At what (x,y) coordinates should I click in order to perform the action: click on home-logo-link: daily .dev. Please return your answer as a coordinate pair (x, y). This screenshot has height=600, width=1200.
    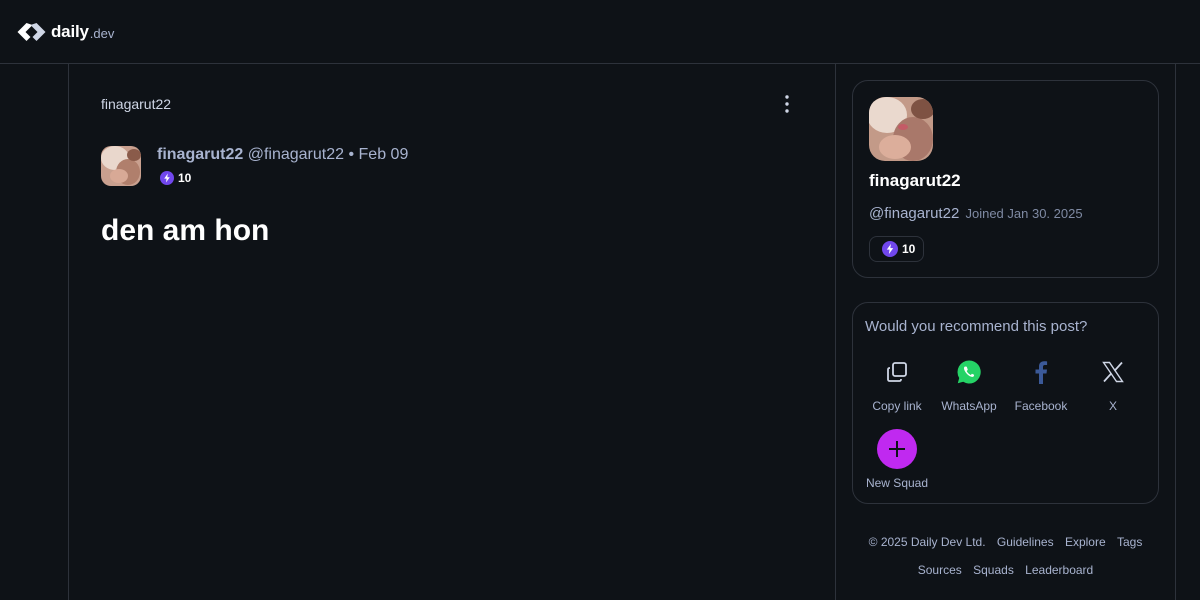
    Looking at the image, I should click on (65, 32).